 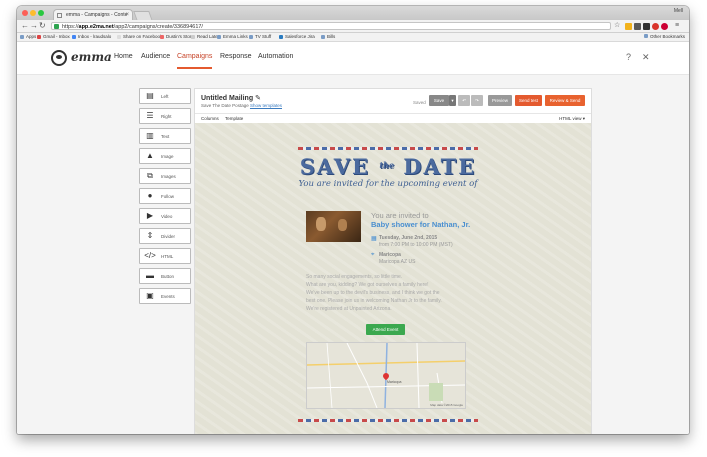 What do you see at coordinates (165, 276) in the screenshot?
I see `block-button: ▬ Button` at bounding box center [165, 276].